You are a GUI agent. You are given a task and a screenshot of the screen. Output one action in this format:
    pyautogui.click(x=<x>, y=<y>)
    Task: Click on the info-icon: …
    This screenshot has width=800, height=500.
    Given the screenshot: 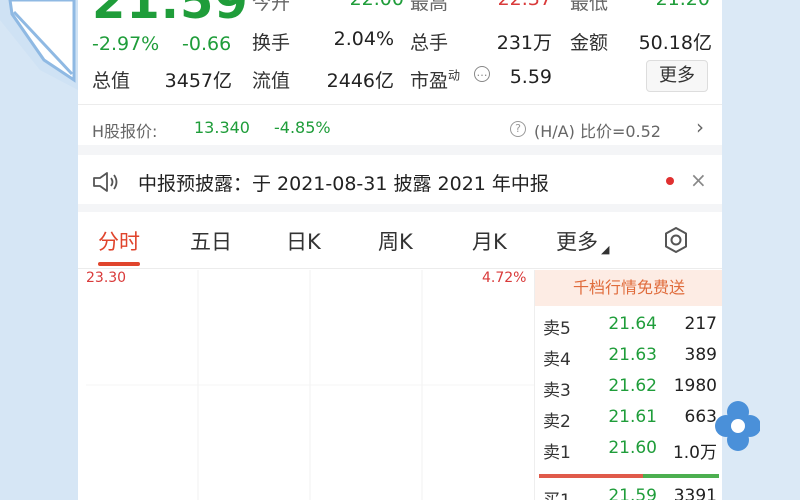 What is the action you would take?
    pyautogui.click(x=482, y=74)
    